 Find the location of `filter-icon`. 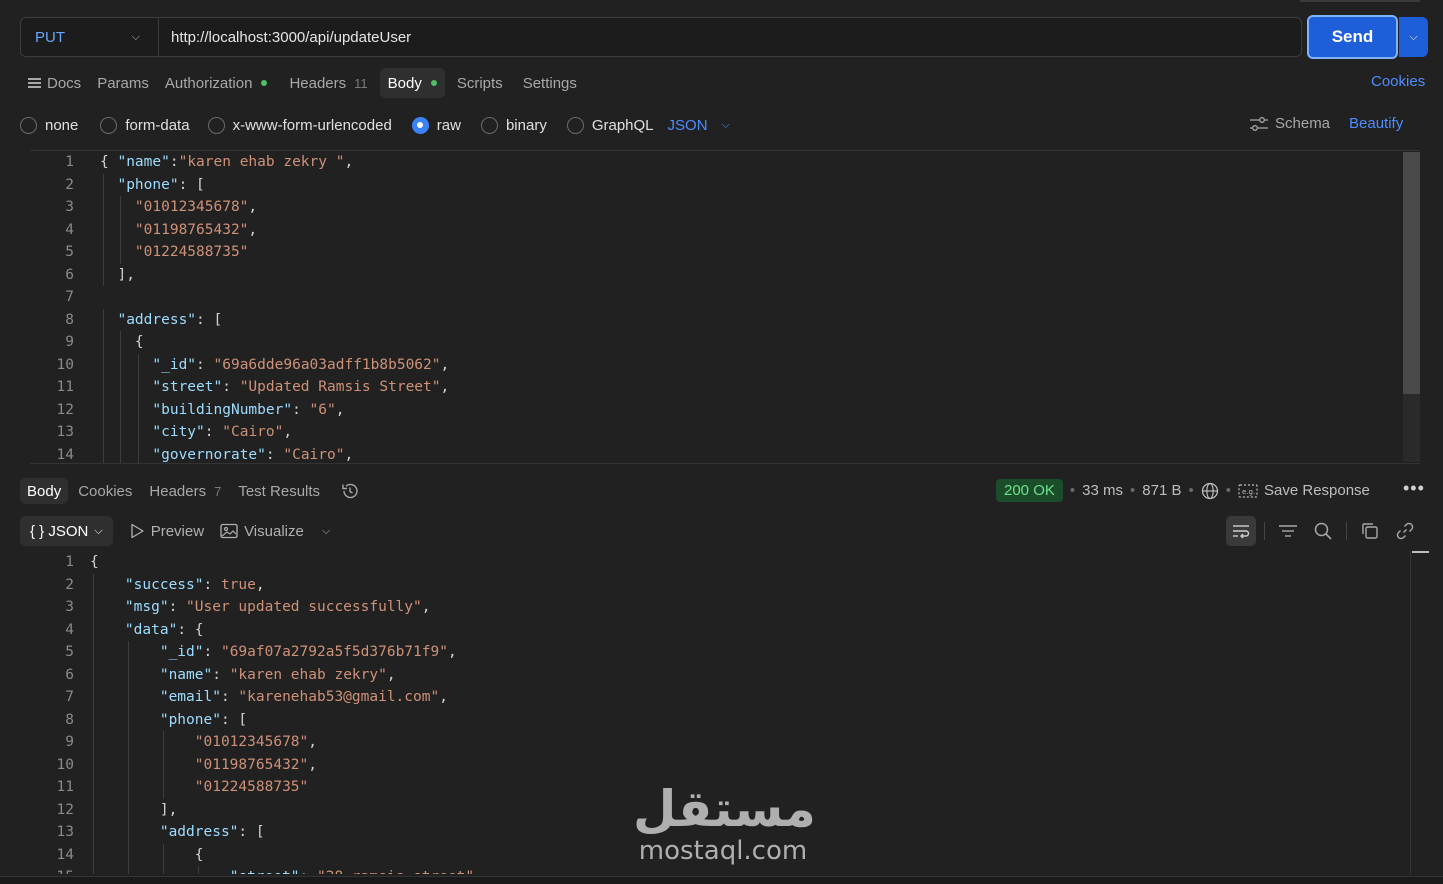

filter-icon is located at coordinates (1288, 531).